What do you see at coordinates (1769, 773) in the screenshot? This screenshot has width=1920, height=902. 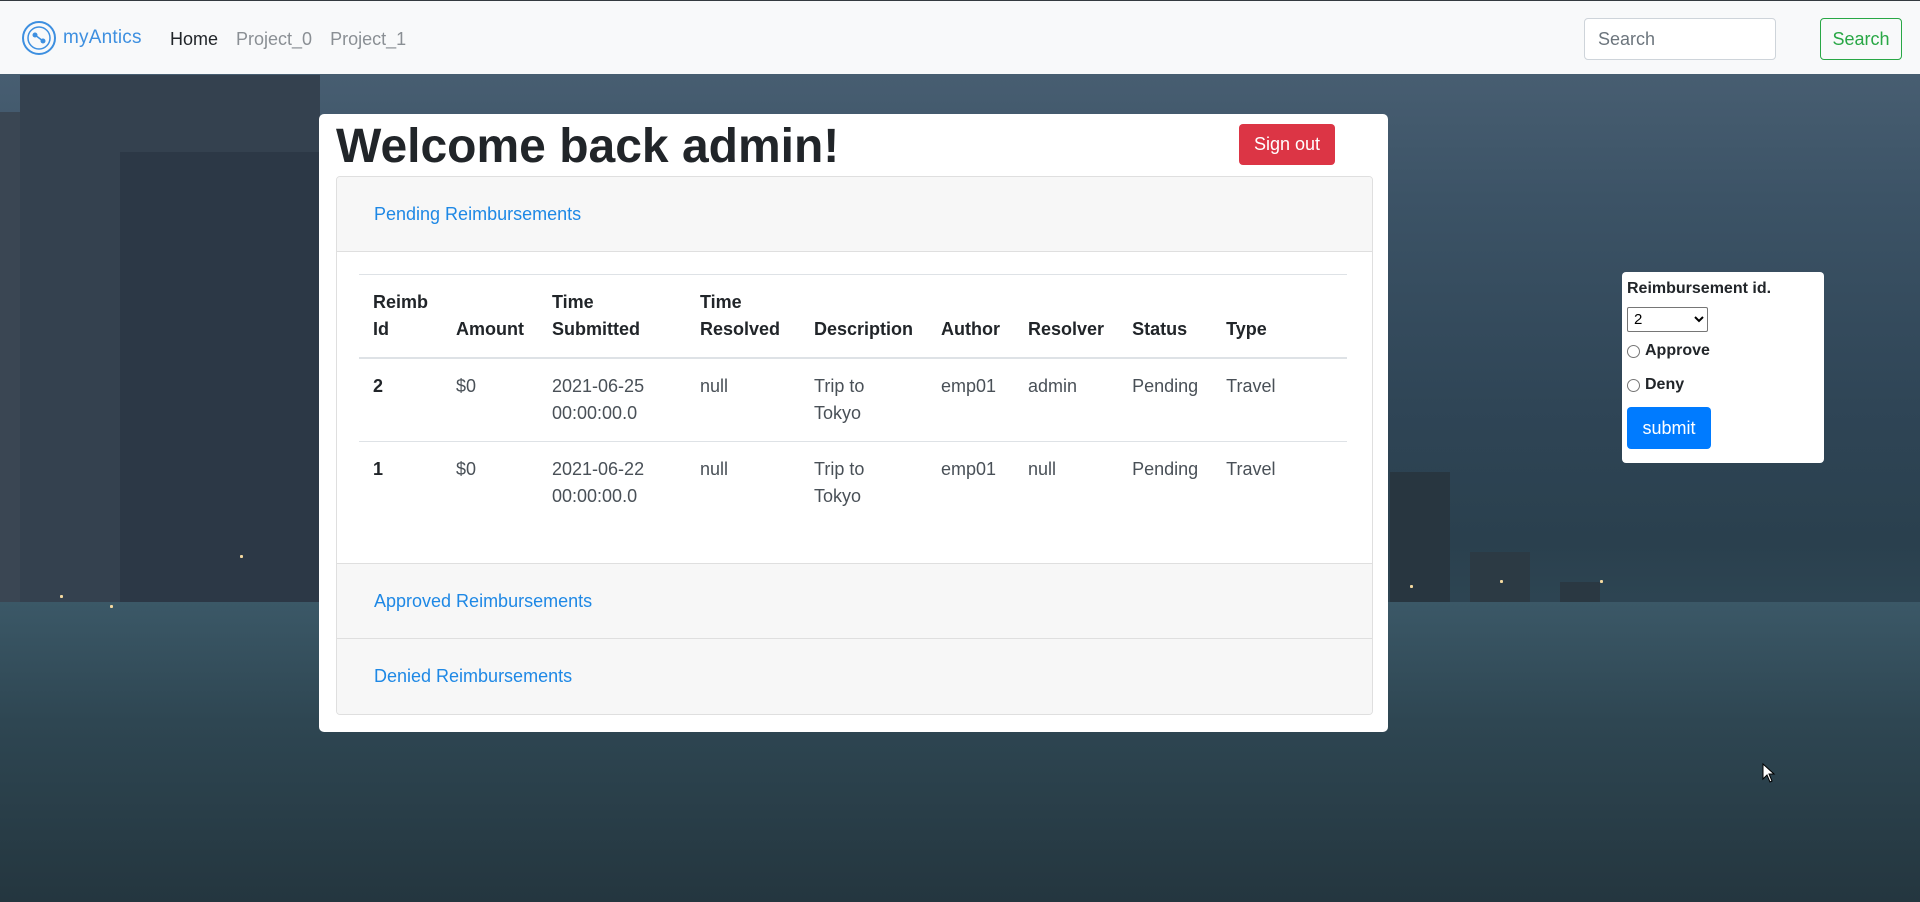 I see `mouse-cursor-icon` at bounding box center [1769, 773].